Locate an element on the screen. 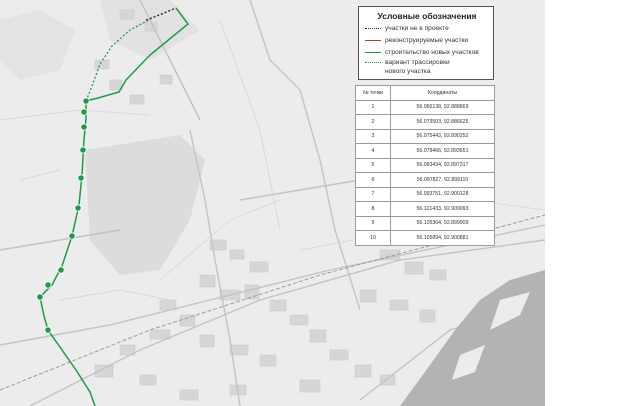  point-coordinates: 56.073503, 92.886625 is located at coordinates (442, 122).